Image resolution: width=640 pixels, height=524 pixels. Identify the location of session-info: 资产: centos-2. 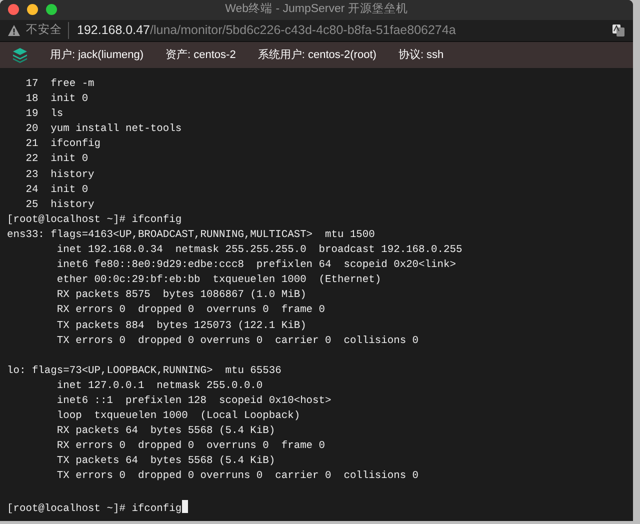
(201, 55).